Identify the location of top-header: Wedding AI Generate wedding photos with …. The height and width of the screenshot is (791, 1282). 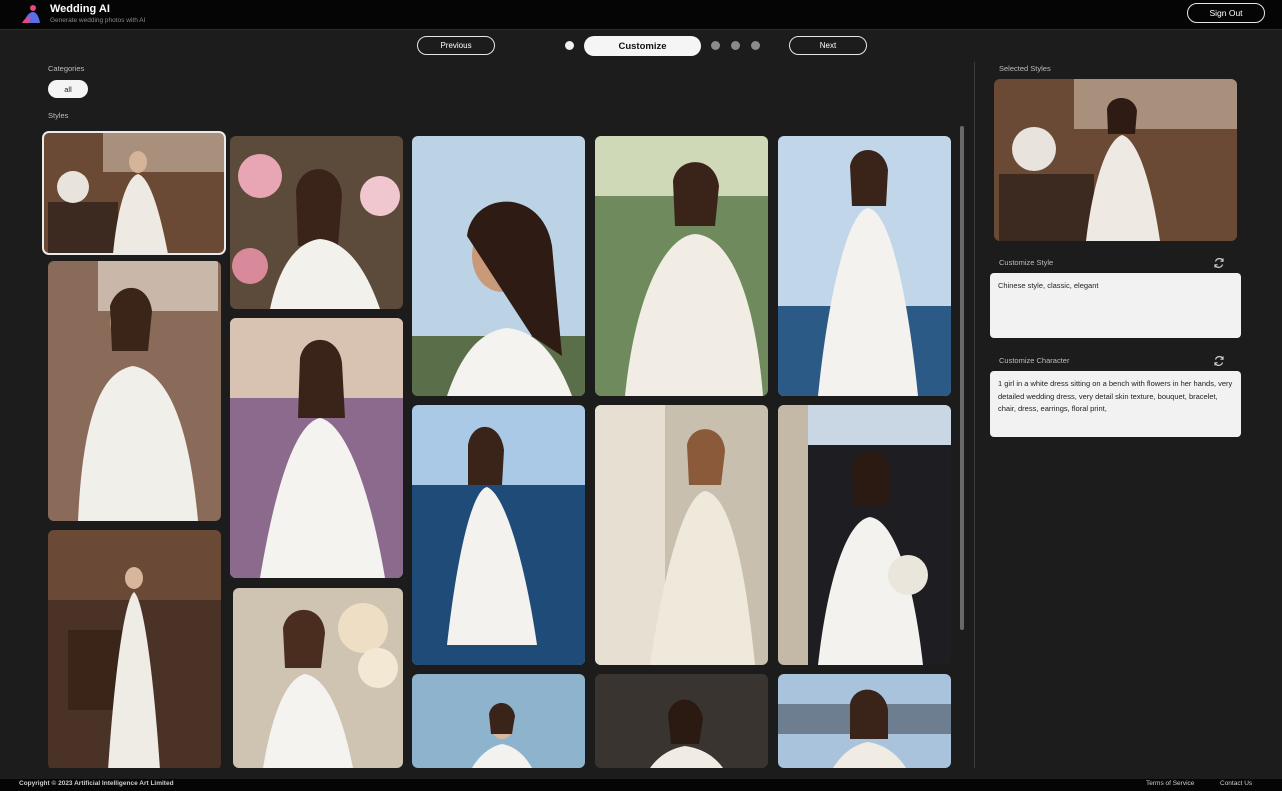
(641, 15).